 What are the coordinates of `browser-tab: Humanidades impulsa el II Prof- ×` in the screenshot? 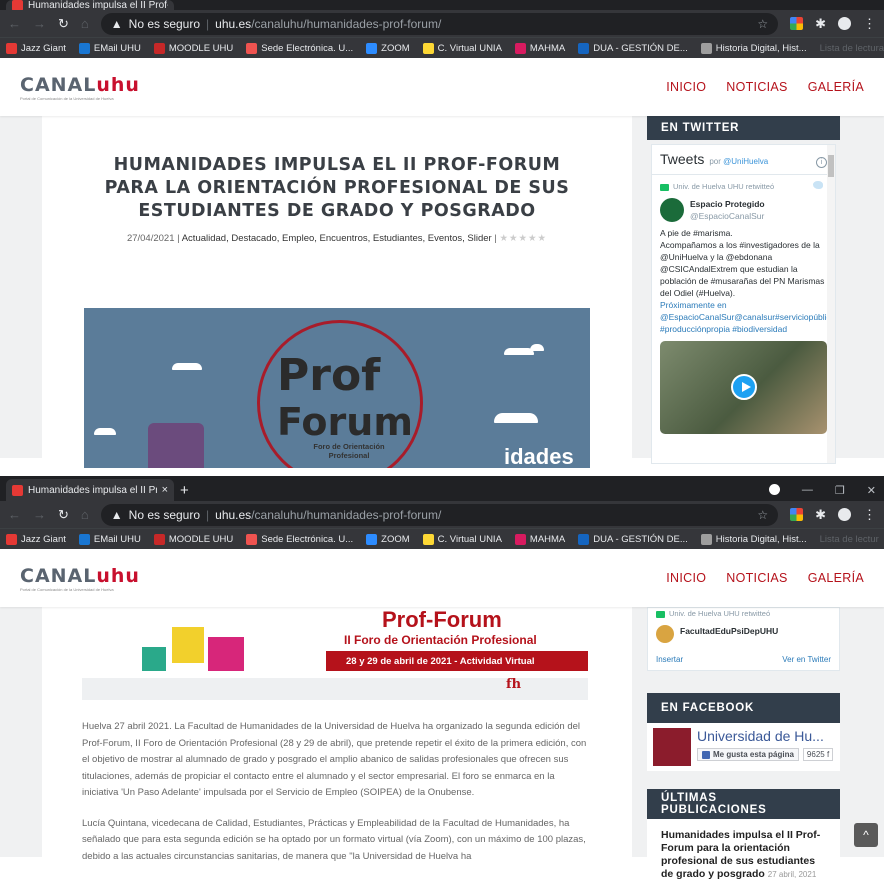 It's located at (90, 490).